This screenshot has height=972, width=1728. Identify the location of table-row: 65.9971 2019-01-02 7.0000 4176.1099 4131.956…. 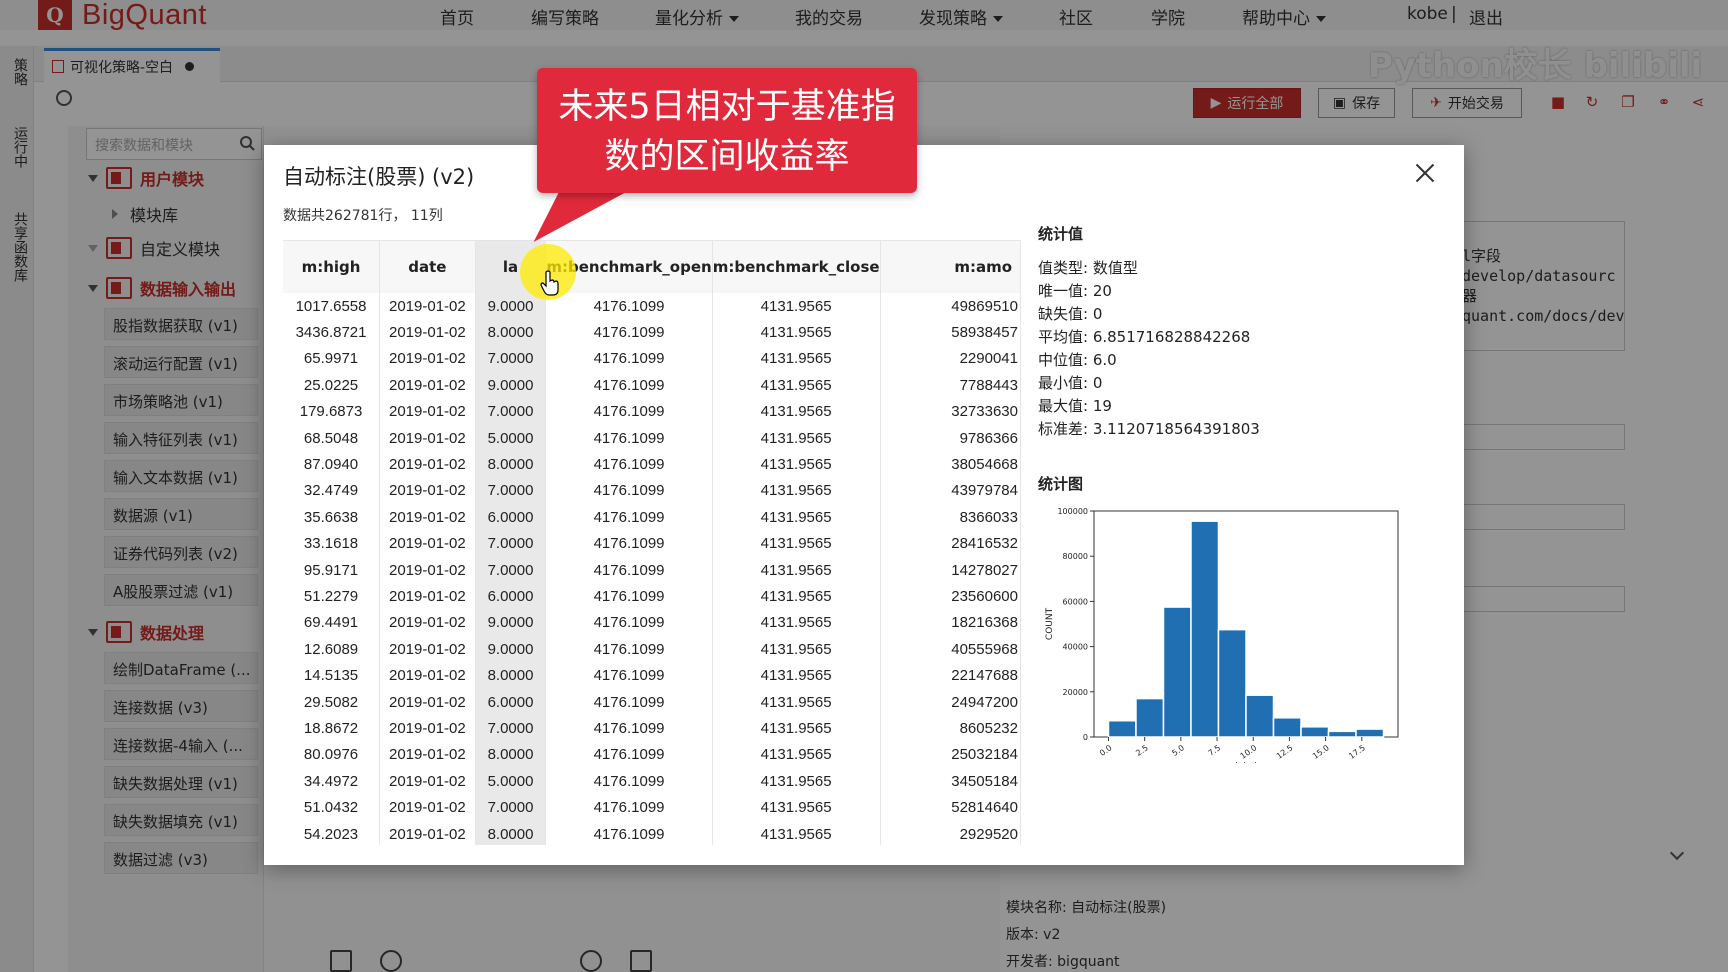
(652, 359).